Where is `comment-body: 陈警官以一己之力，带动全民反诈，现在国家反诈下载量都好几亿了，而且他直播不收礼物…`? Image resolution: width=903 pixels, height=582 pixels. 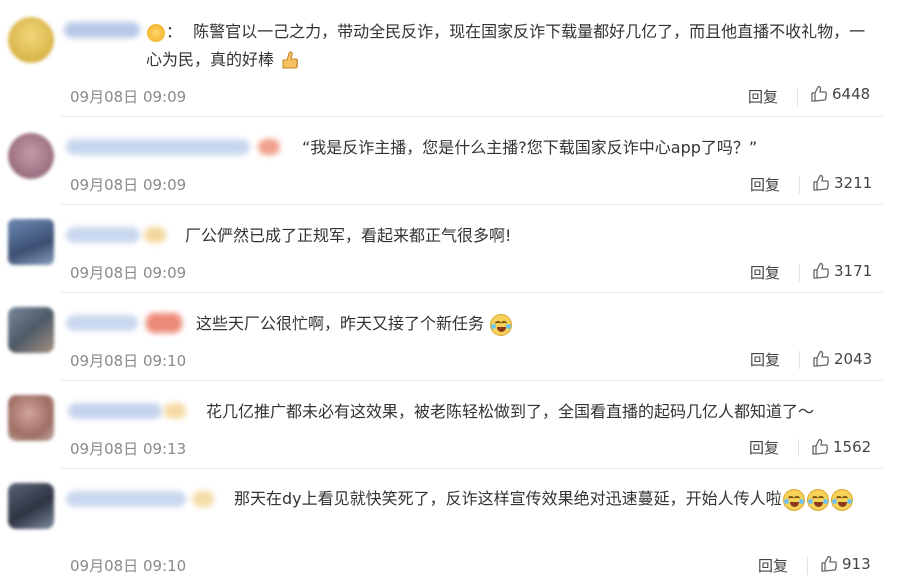 comment-body: 陈警官以一己之力，带动全民反诈，现在国家反诈下载量都好几亿了，而且他直播不收礼物… is located at coordinates (506, 45).